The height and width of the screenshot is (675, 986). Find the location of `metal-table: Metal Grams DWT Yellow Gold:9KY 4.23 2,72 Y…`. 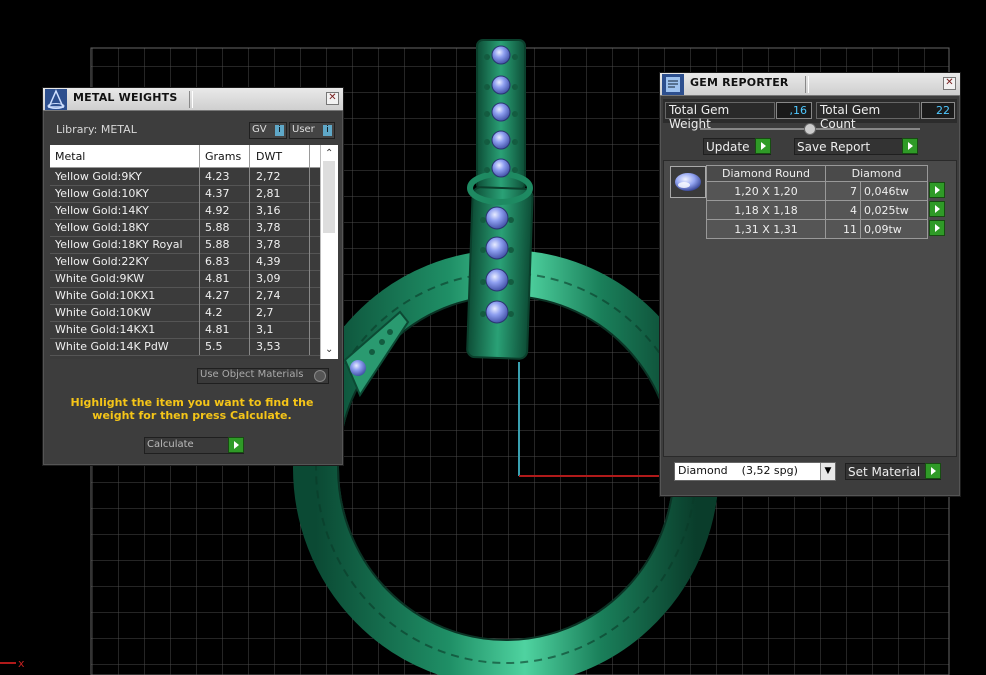

metal-table: Metal Grams DWT Yellow Gold:9KY 4.23 2,72 Y… is located at coordinates (194, 252).